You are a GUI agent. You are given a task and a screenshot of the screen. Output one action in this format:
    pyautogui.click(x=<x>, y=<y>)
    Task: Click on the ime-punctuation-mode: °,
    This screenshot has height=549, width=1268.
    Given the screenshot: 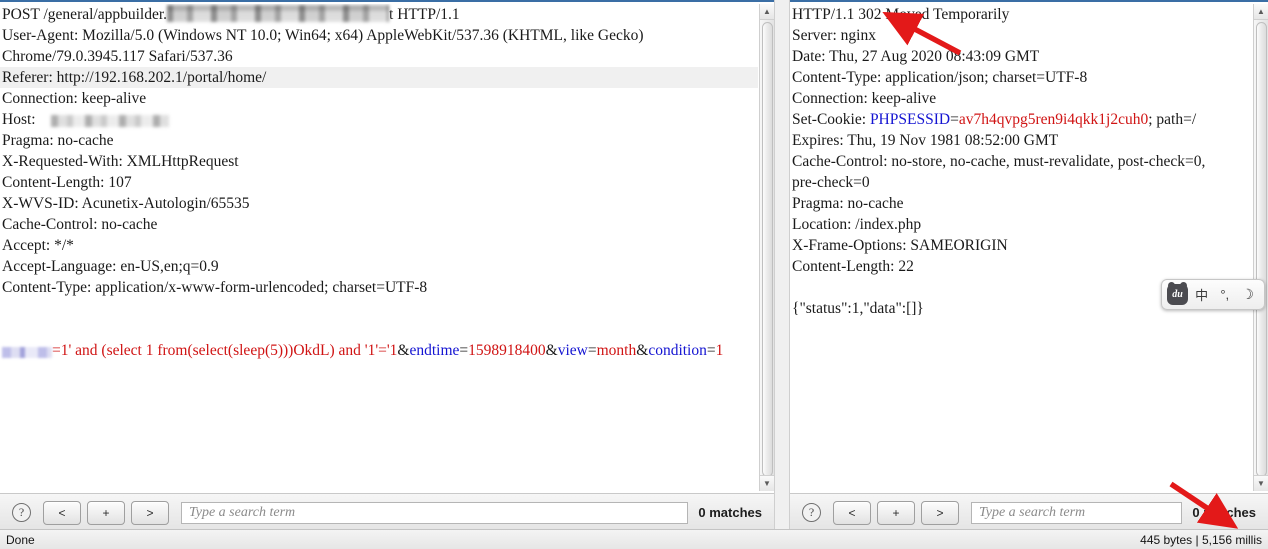 What is the action you would take?
    pyautogui.click(x=1224, y=294)
    